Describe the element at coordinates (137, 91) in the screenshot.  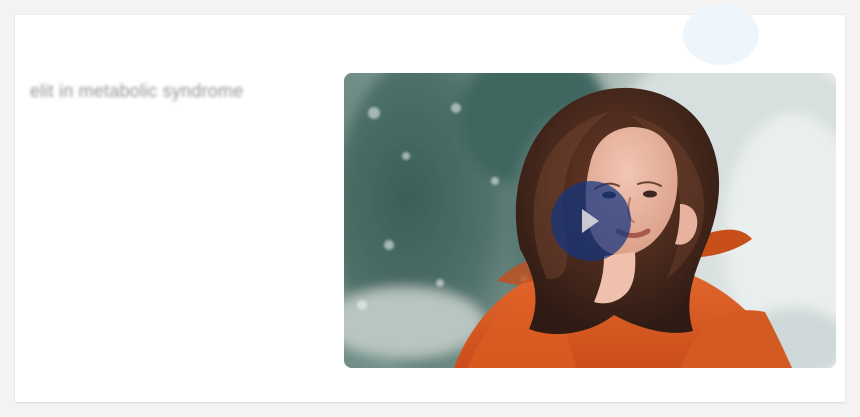
I see `section-heading: elit in metabolic syndrome` at that location.